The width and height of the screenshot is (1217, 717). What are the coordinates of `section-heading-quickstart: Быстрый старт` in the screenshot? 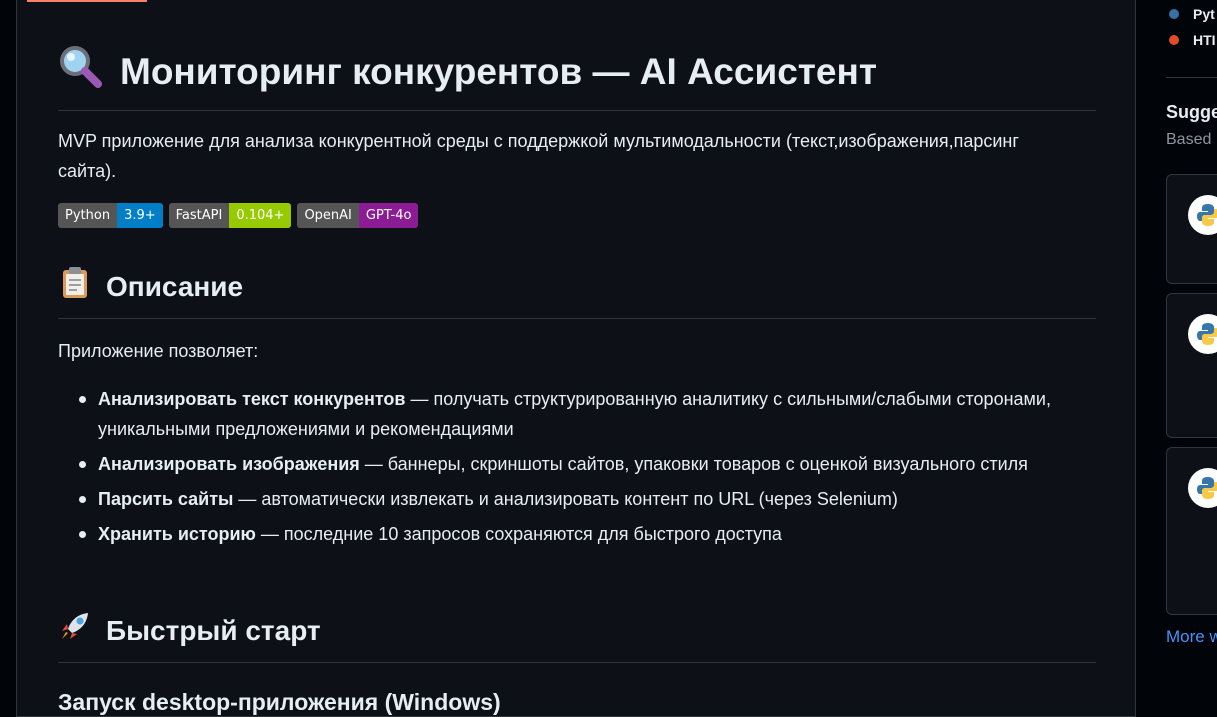 It's located at (577, 636).